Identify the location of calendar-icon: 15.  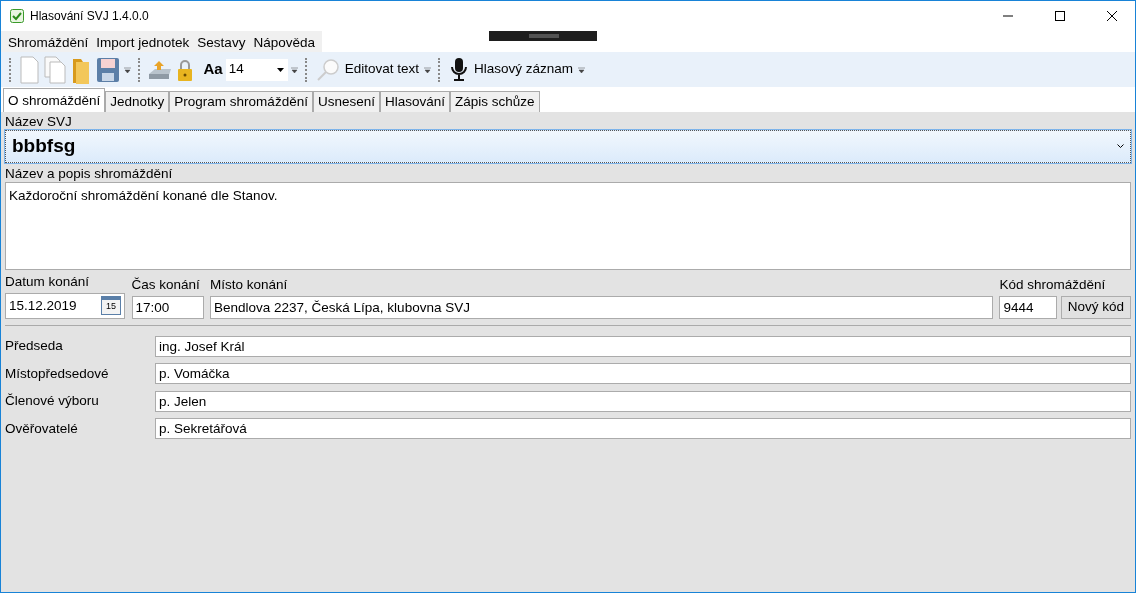
(111, 306).